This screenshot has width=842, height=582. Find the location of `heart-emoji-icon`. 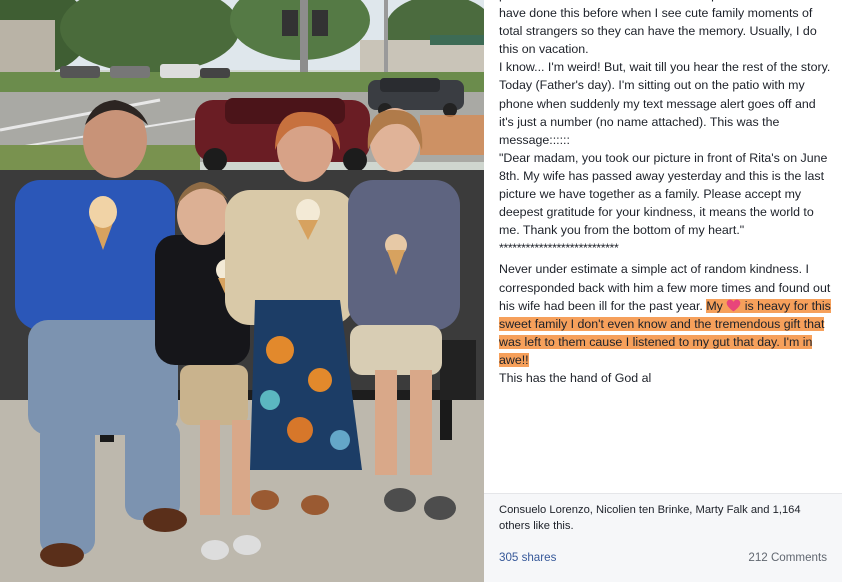

heart-emoji-icon is located at coordinates (734, 305).